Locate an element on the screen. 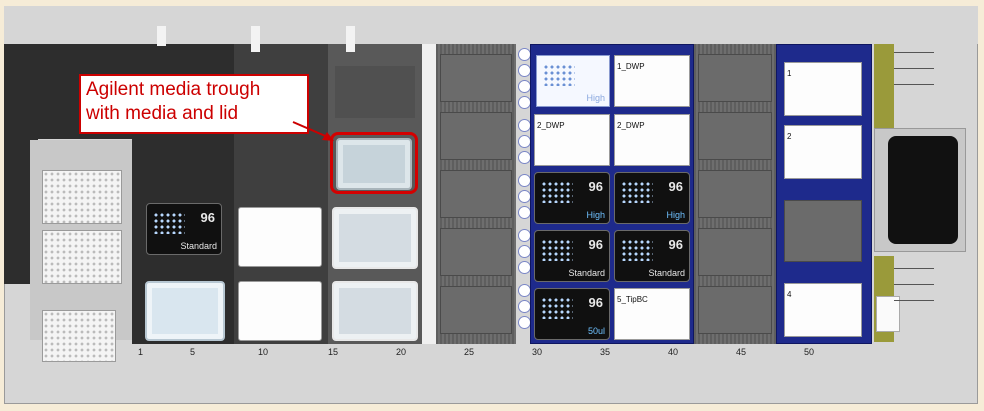 The image size is (984, 411). plate-5-tipbc: 5_TipBC is located at coordinates (652, 314).